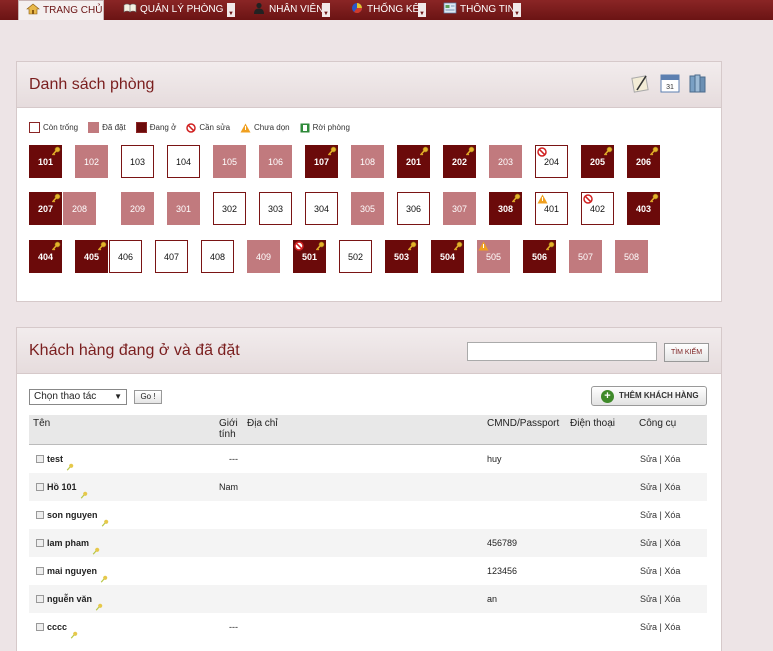 The image size is (773, 651). I want to click on room-502: 502, so click(355, 256).